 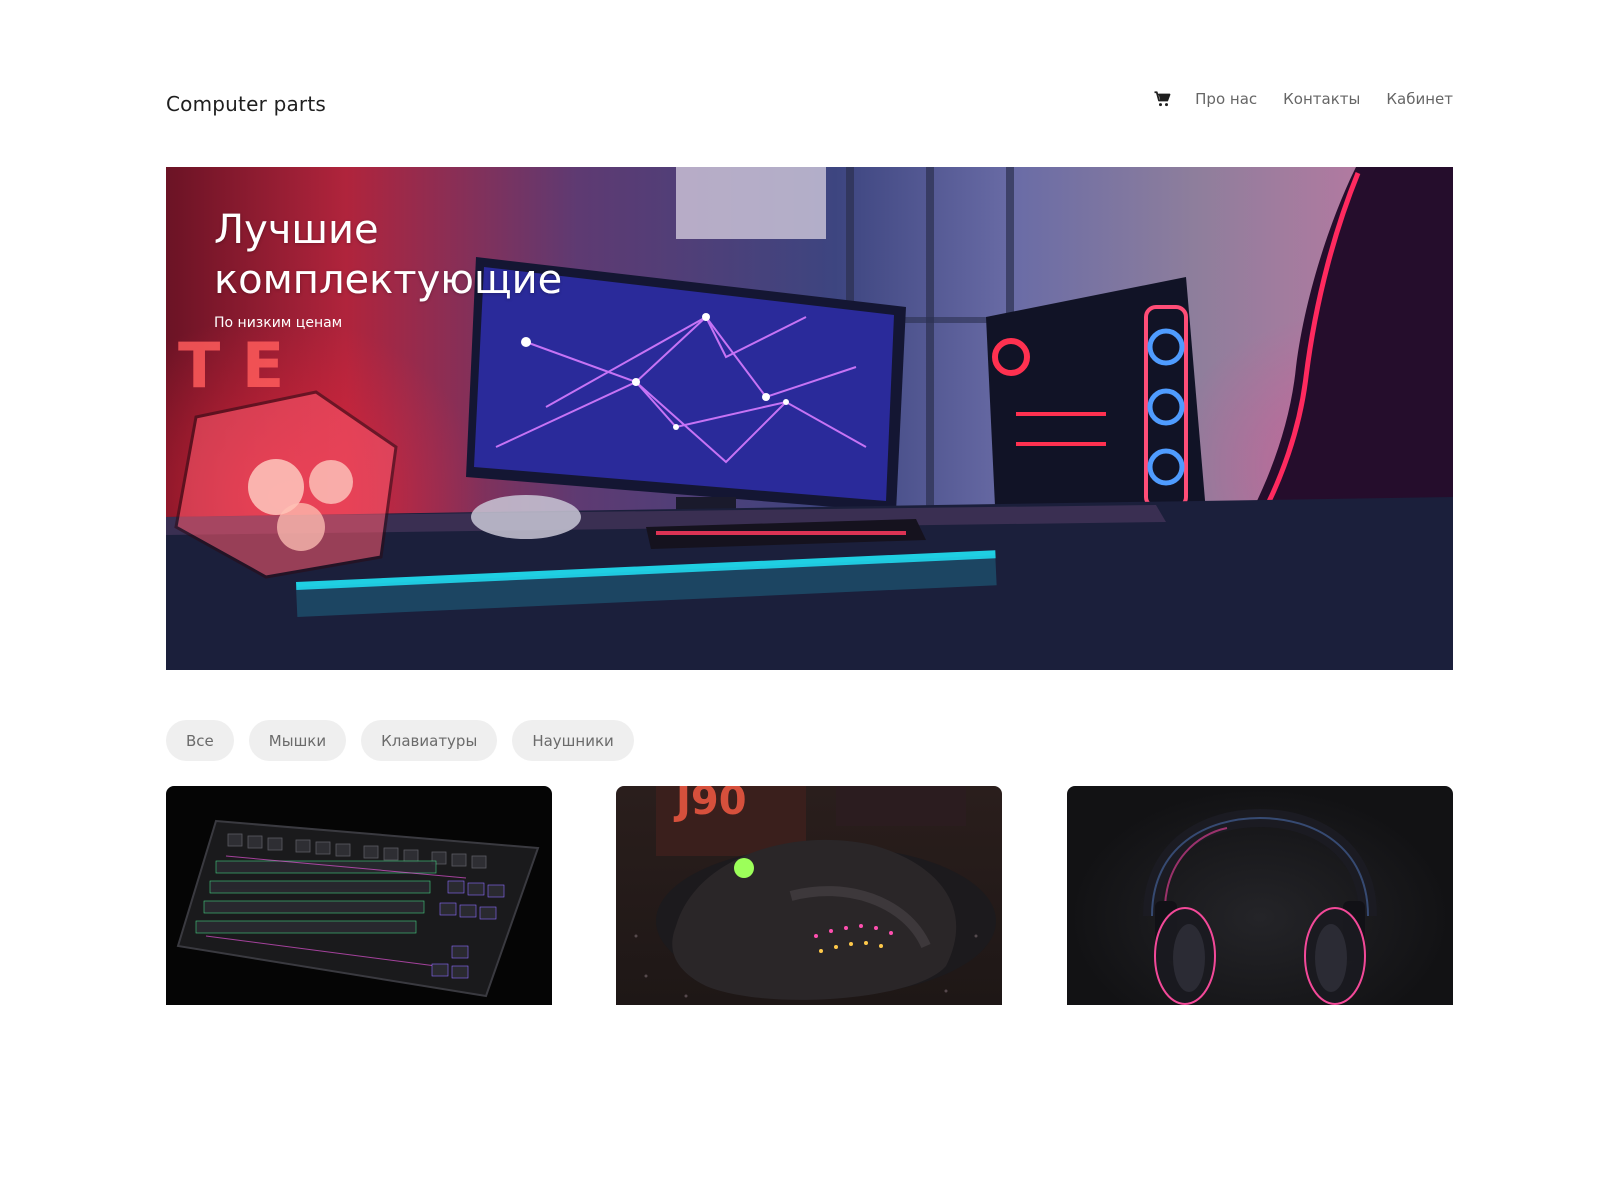 What do you see at coordinates (297, 740) in the screenshot?
I see `filter-mice-button: Мышки` at bounding box center [297, 740].